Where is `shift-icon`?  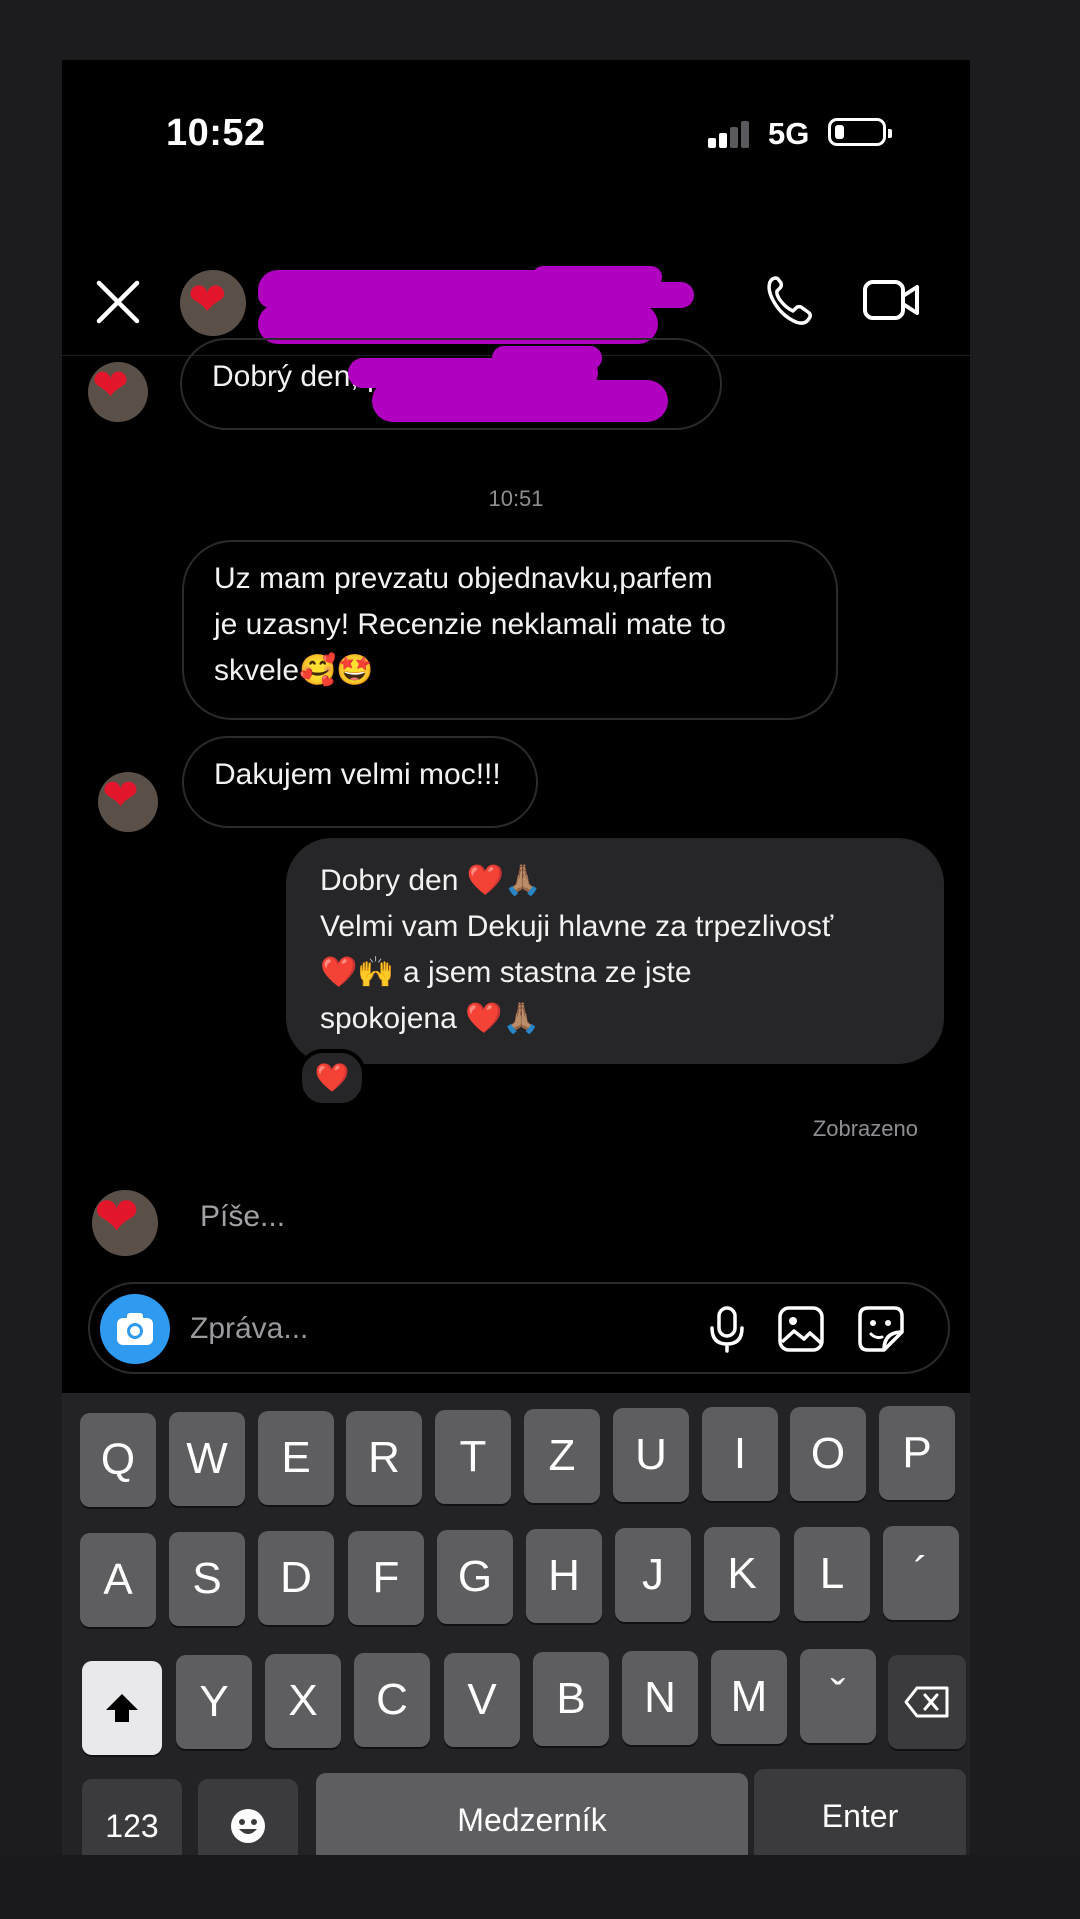
shift-icon is located at coordinates (122, 1708).